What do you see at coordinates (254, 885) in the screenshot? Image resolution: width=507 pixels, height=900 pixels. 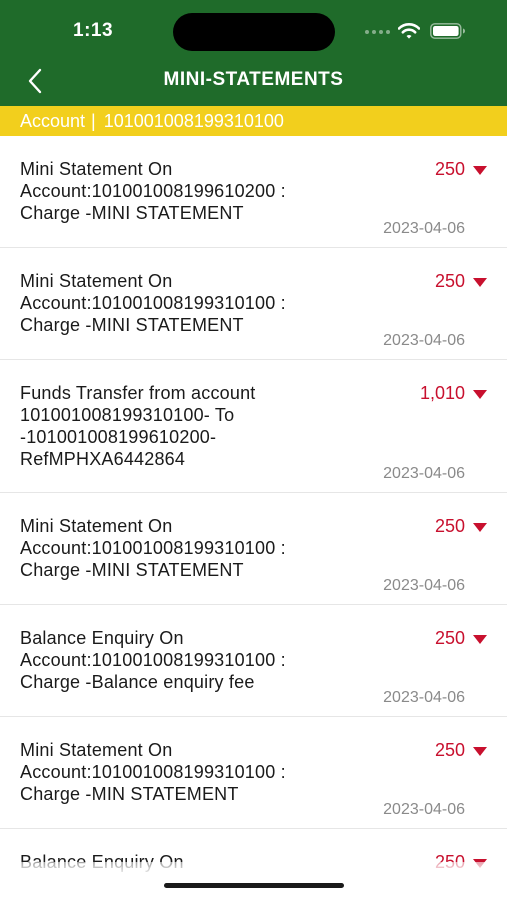 I see `home-indicator` at bounding box center [254, 885].